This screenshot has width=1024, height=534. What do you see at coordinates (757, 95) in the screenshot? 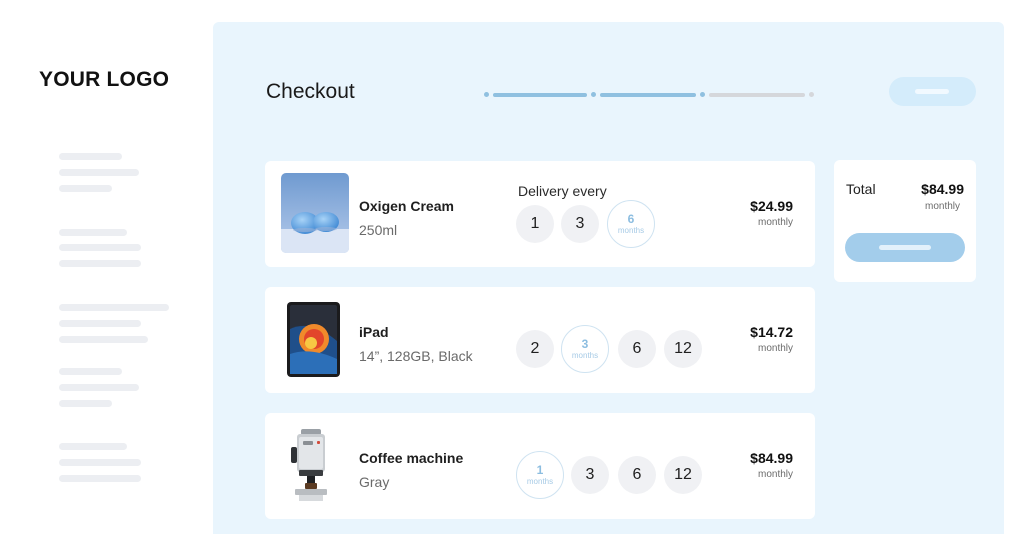
I see `progress-step-todo` at bounding box center [757, 95].